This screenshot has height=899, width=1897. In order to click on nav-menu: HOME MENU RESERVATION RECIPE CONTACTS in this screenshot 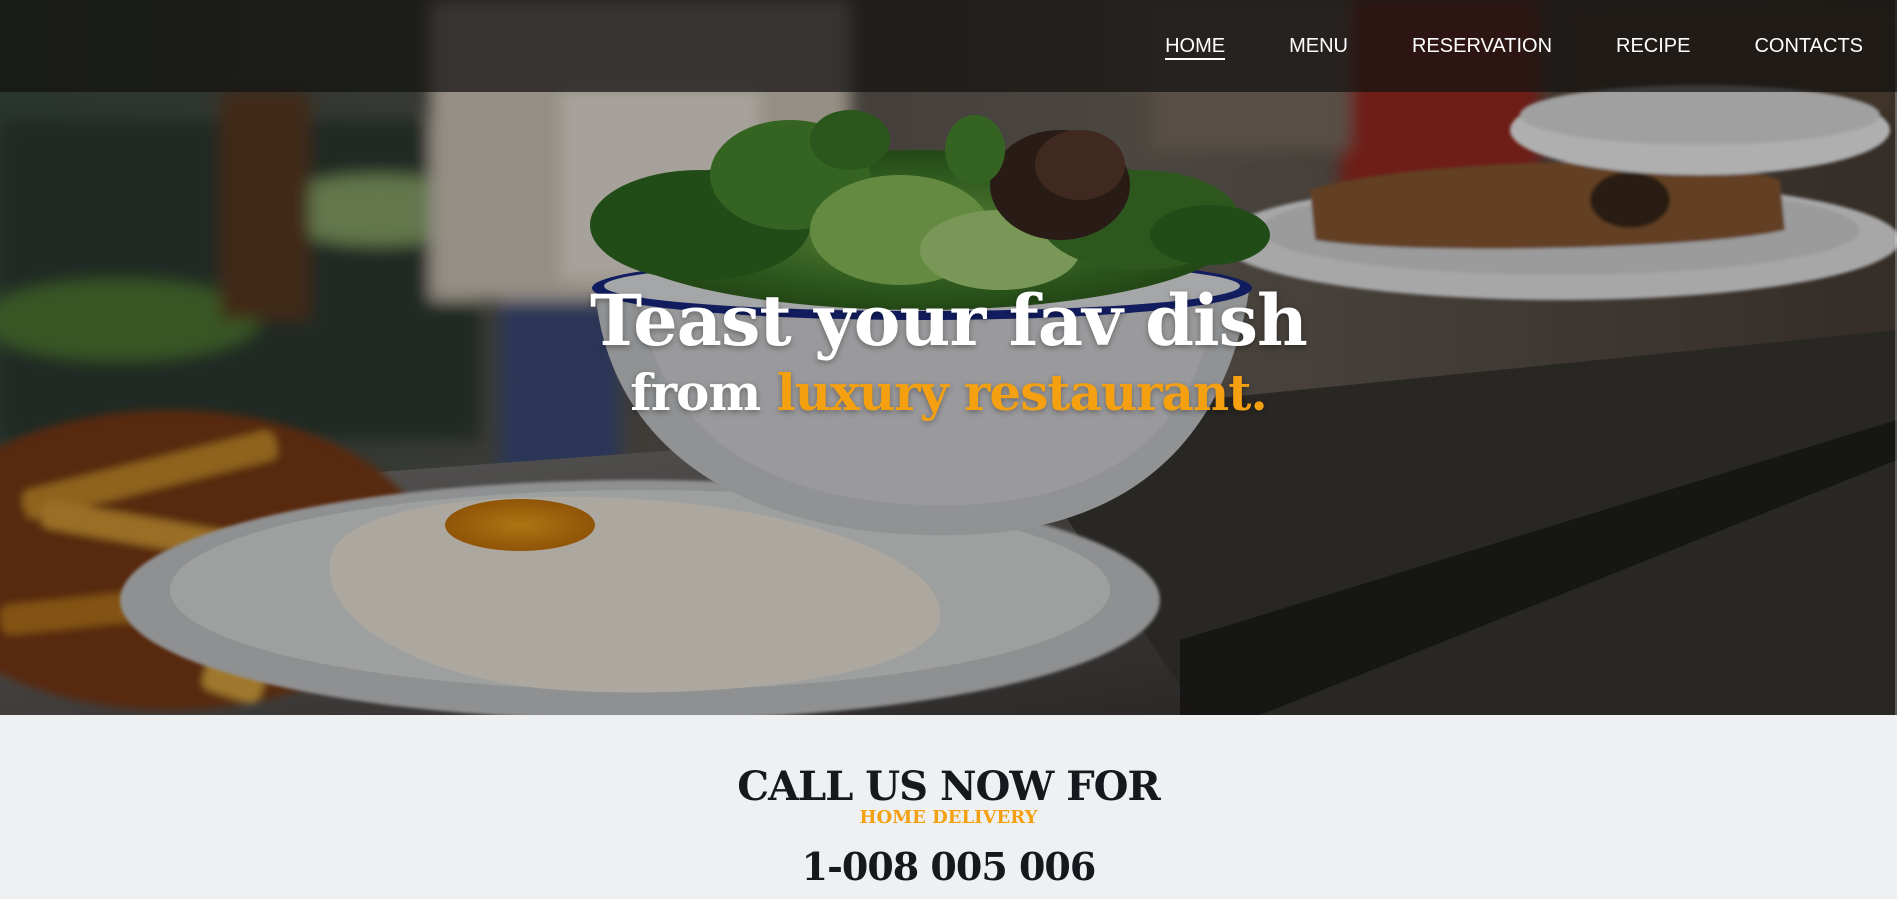, I will do `click(1482, 47)`.